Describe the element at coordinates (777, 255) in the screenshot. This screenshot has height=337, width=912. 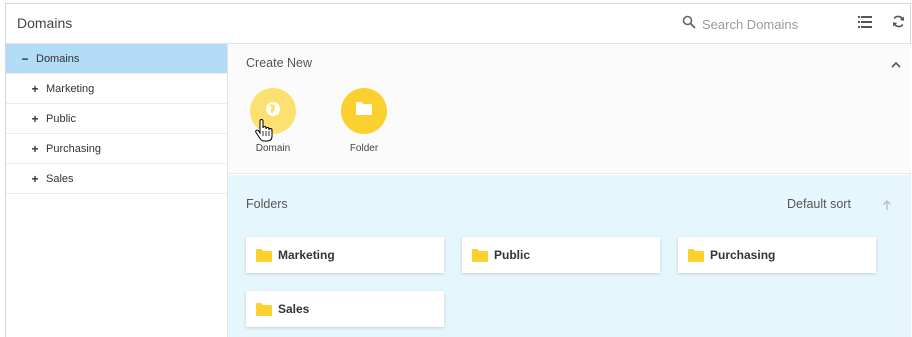
I see `folder-card-purchasing: Purchasing` at that location.